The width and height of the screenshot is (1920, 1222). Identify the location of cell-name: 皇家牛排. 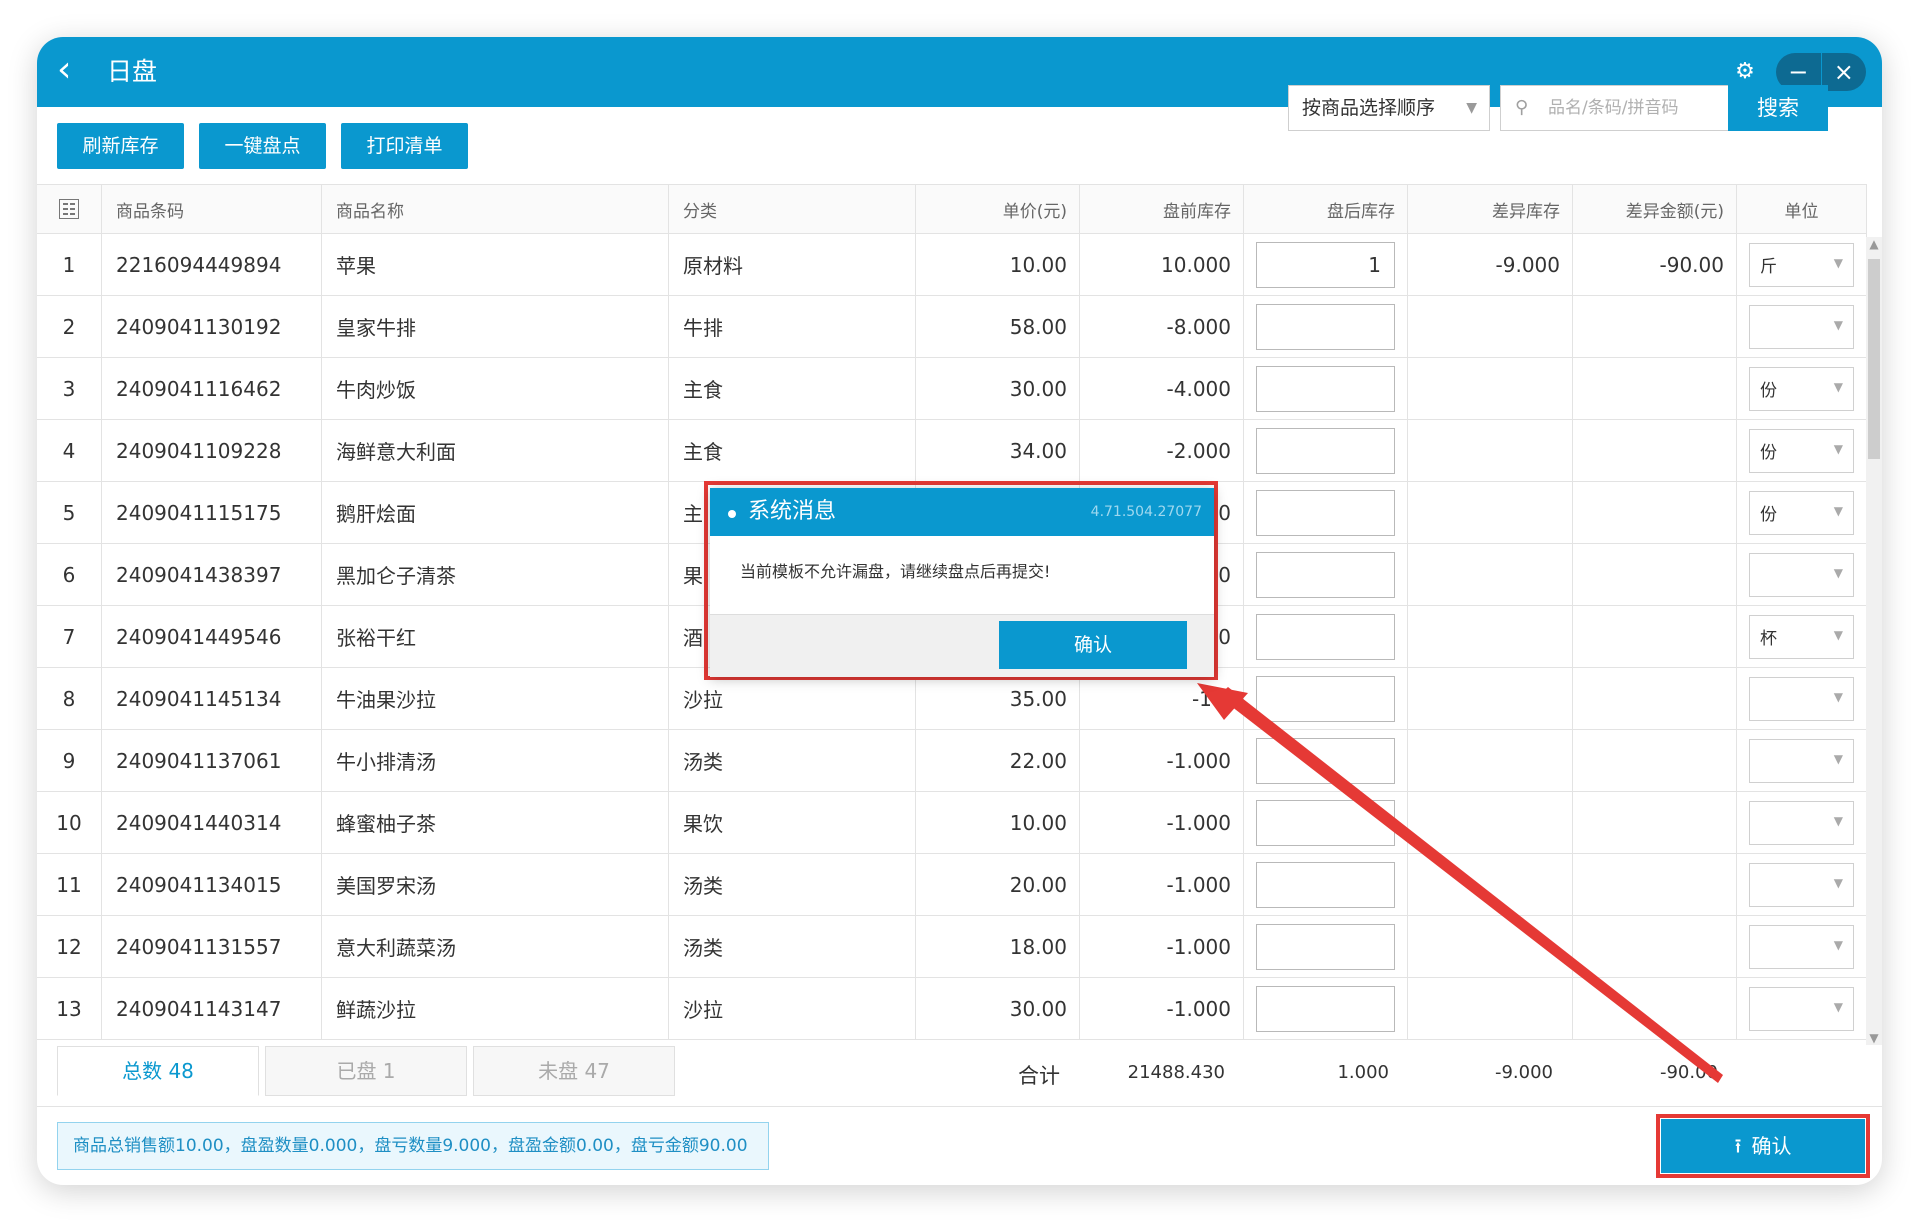
(495, 326).